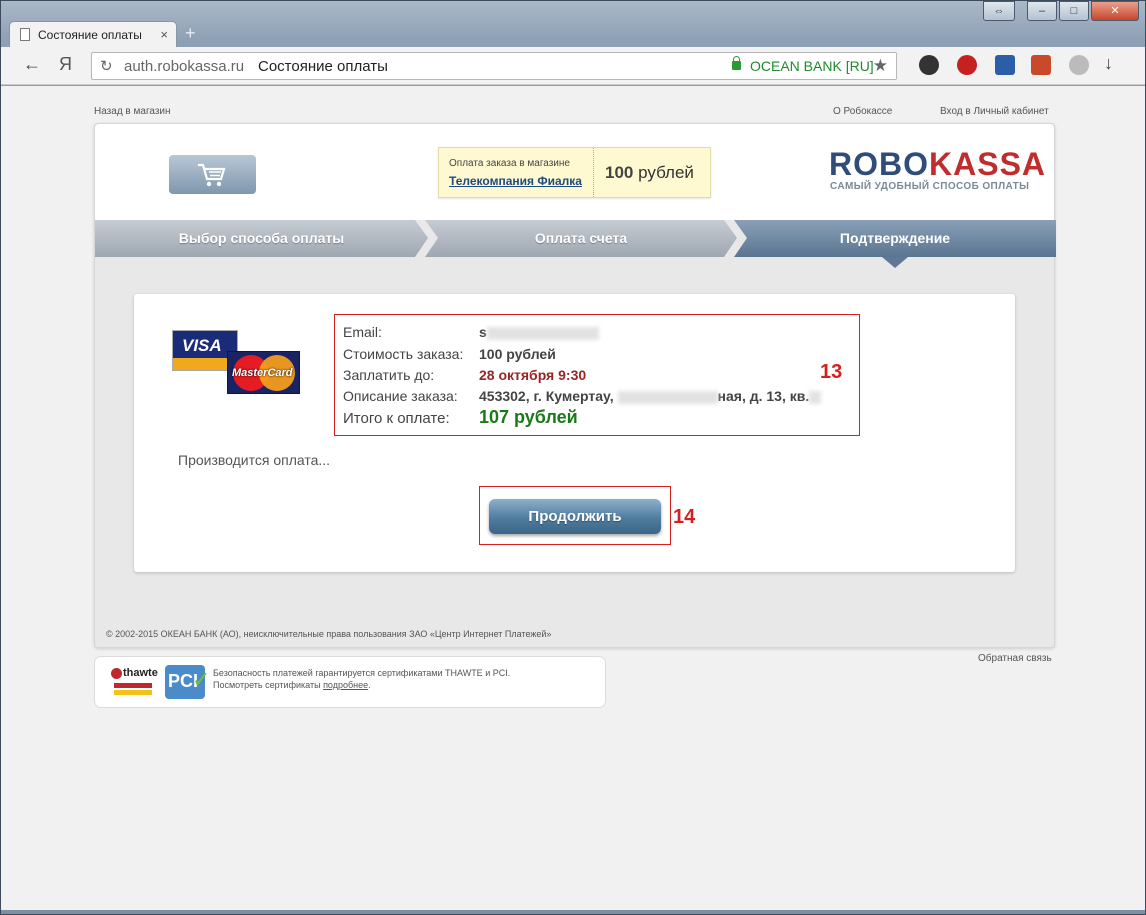 The height and width of the screenshot is (915, 1146). I want to click on thawte-label: thawte, so click(140, 673).